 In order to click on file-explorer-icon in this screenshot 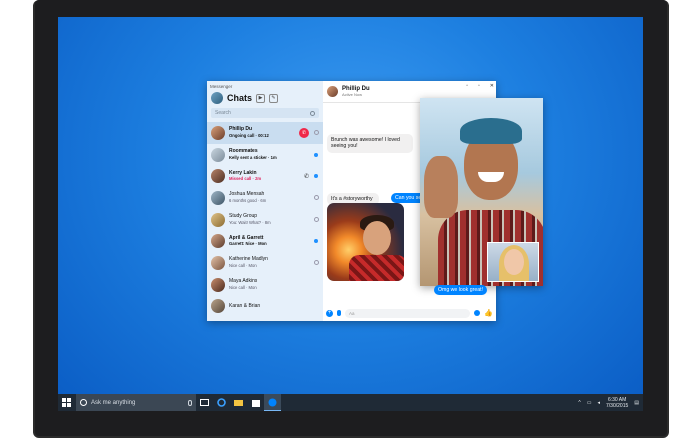, I will do `click(238, 402)`.